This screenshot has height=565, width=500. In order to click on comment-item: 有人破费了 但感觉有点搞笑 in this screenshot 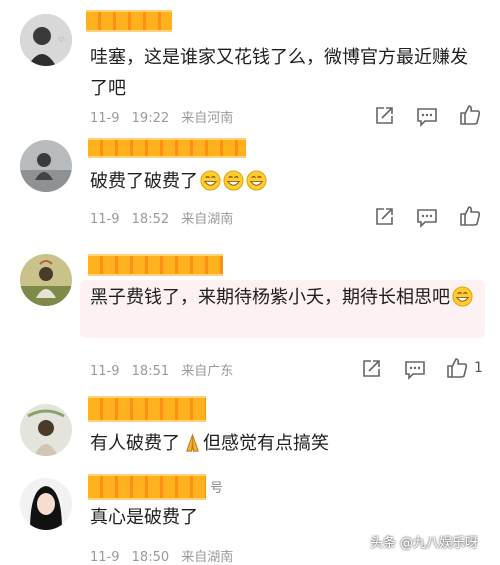, I will do `click(250, 430)`.